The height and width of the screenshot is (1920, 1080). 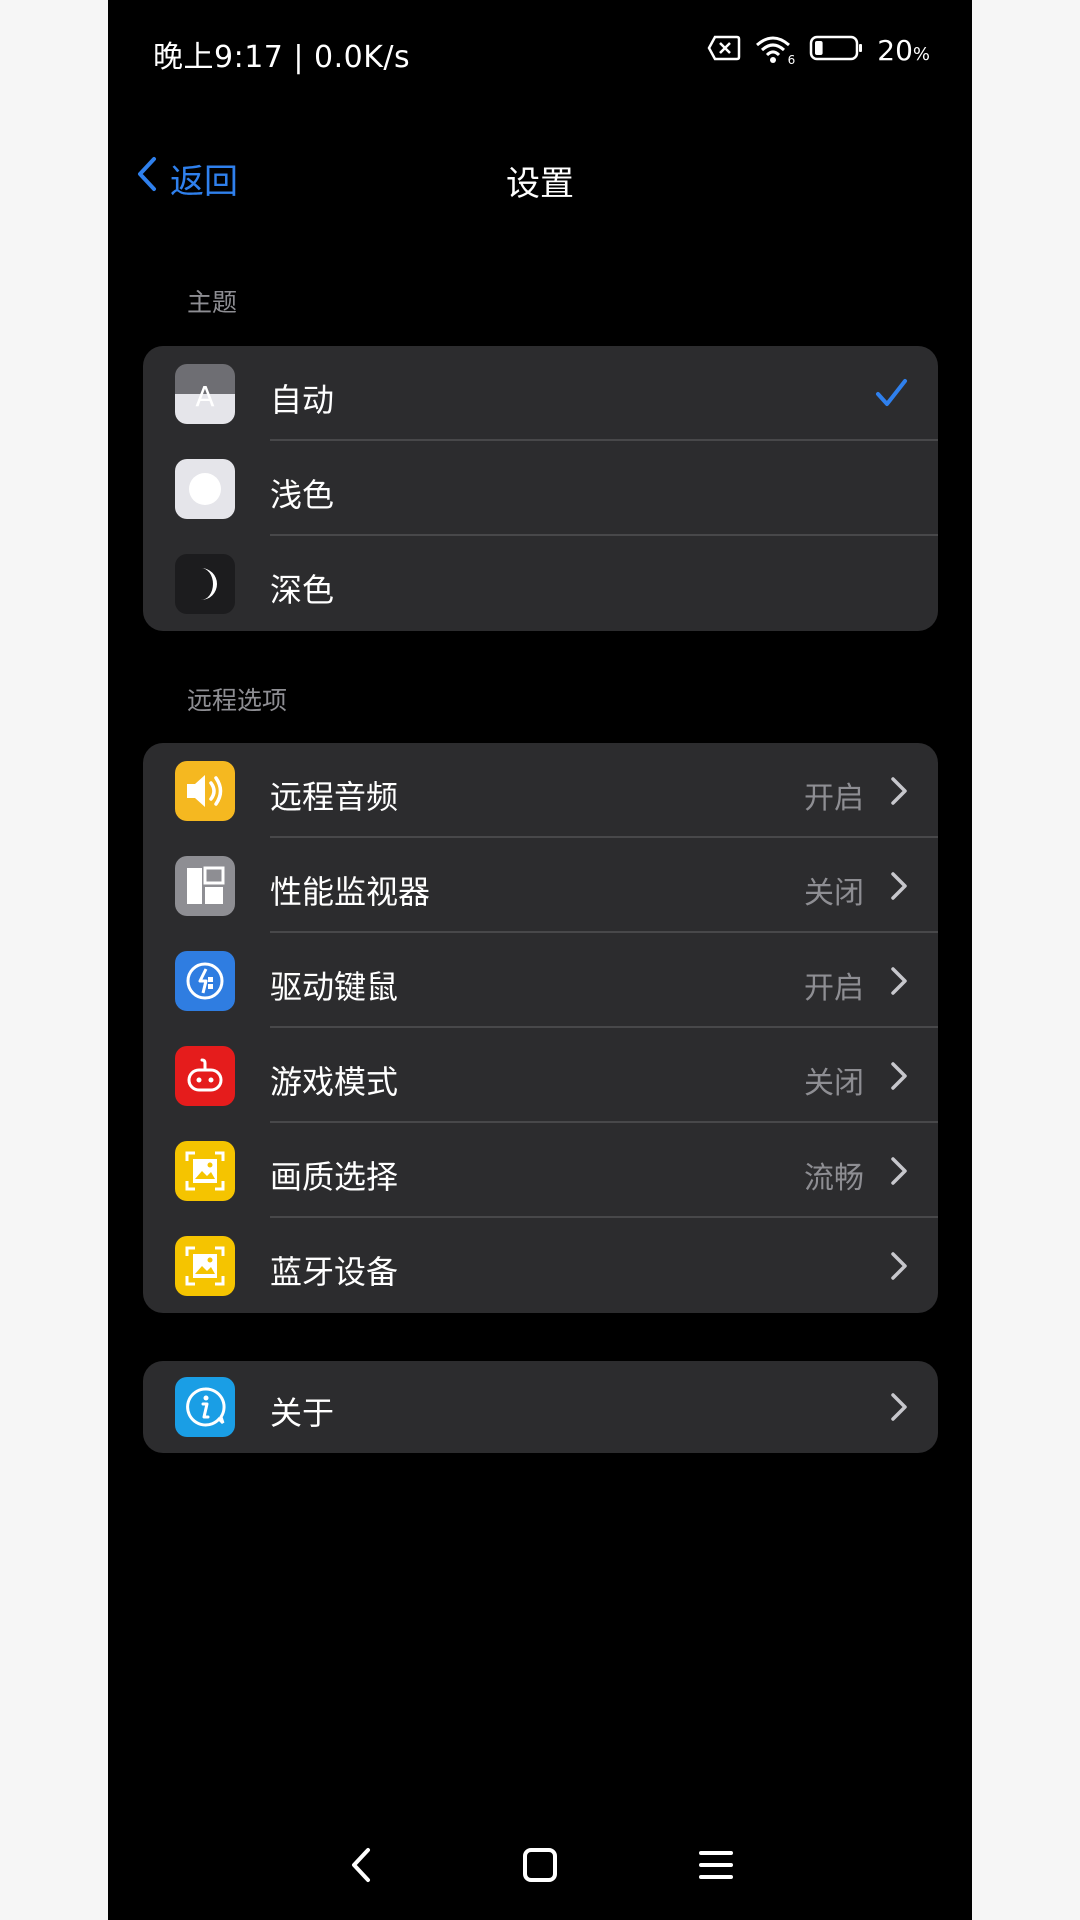 I want to click on battery-percent-unit: %, so click(x=921, y=54).